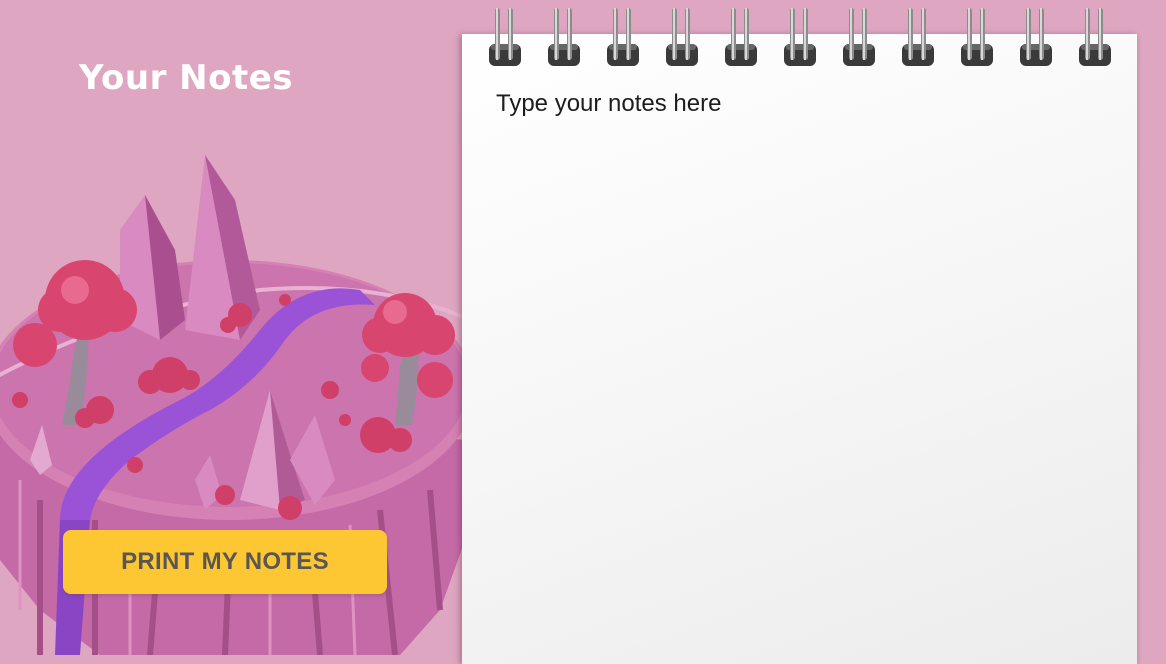 This screenshot has width=1166, height=664. Describe the element at coordinates (225, 562) in the screenshot. I see `print-notes-button: PRINT MY NOTES` at that location.